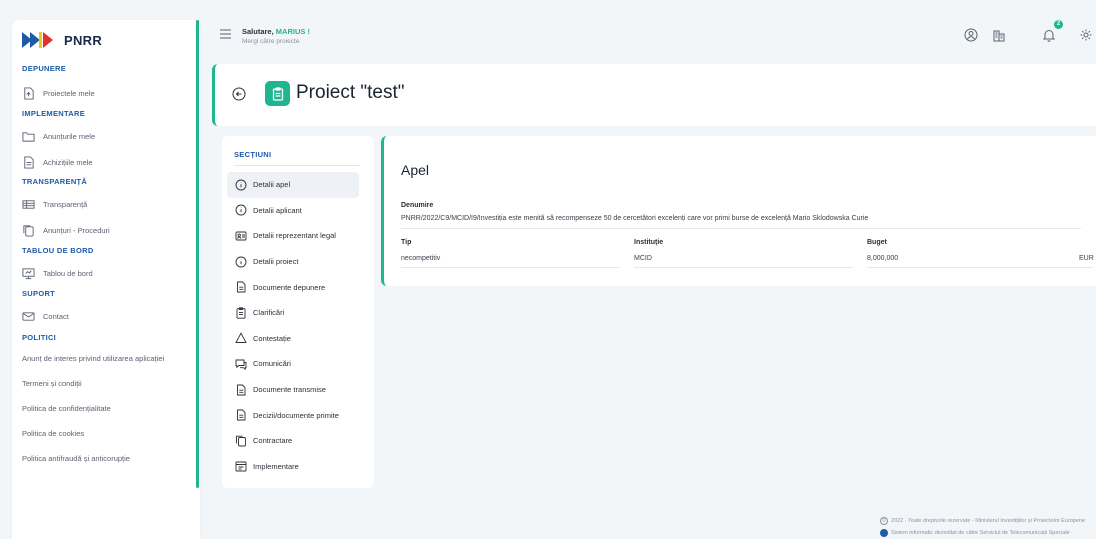  I want to click on sidebar-item-proiectele-mele: Proiectele mele, so click(106, 93).